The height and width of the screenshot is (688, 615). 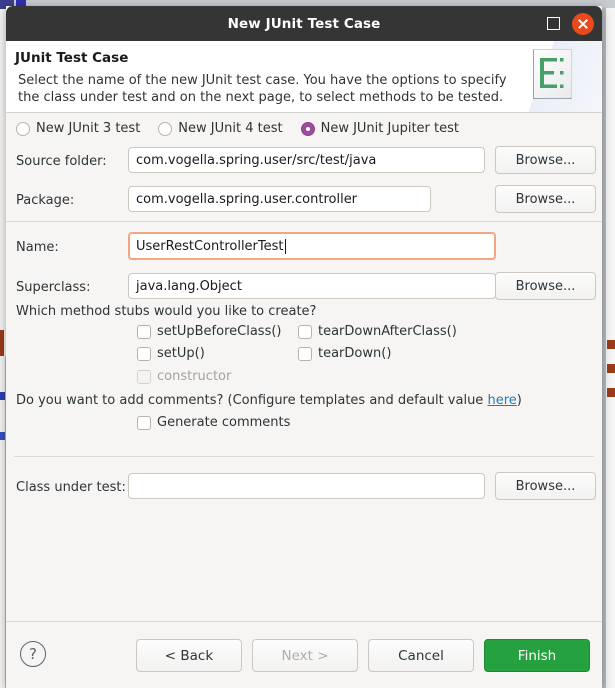 I want to click on finish-button: Finish, so click(x=537, y=655).